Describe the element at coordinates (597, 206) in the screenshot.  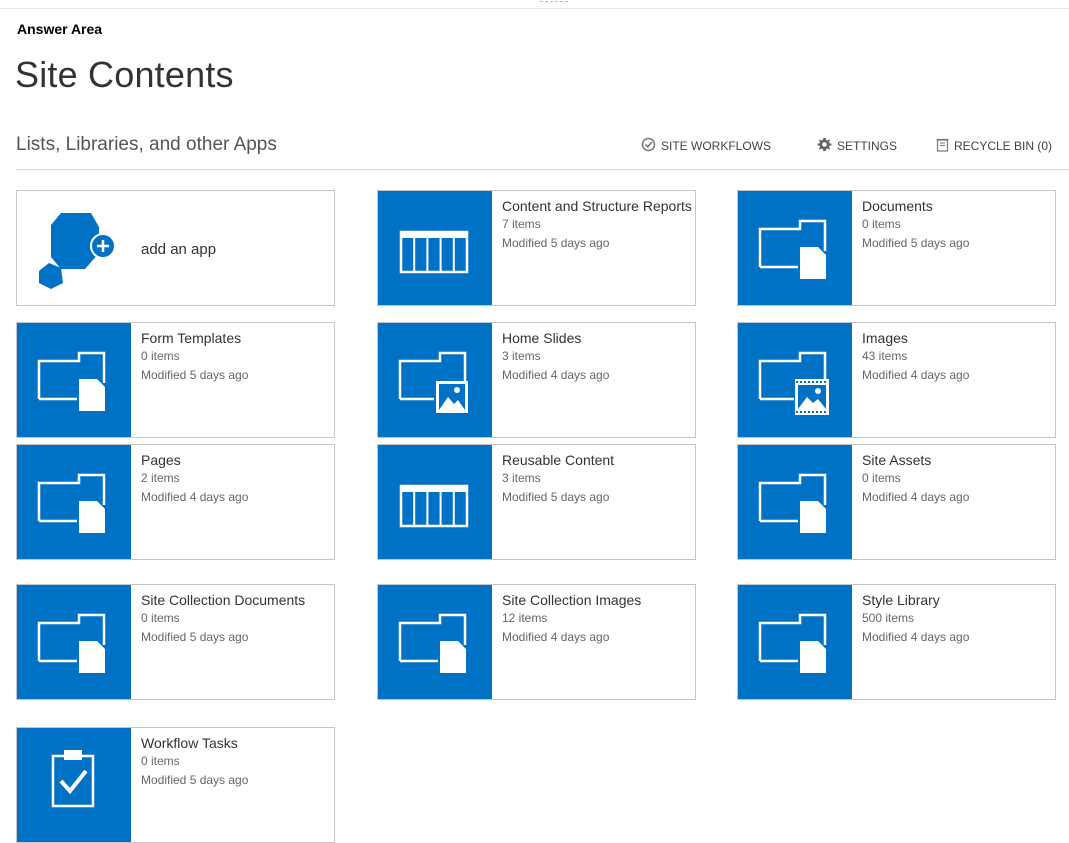
I see `tile-name: Content and Structure Reports` at that location.